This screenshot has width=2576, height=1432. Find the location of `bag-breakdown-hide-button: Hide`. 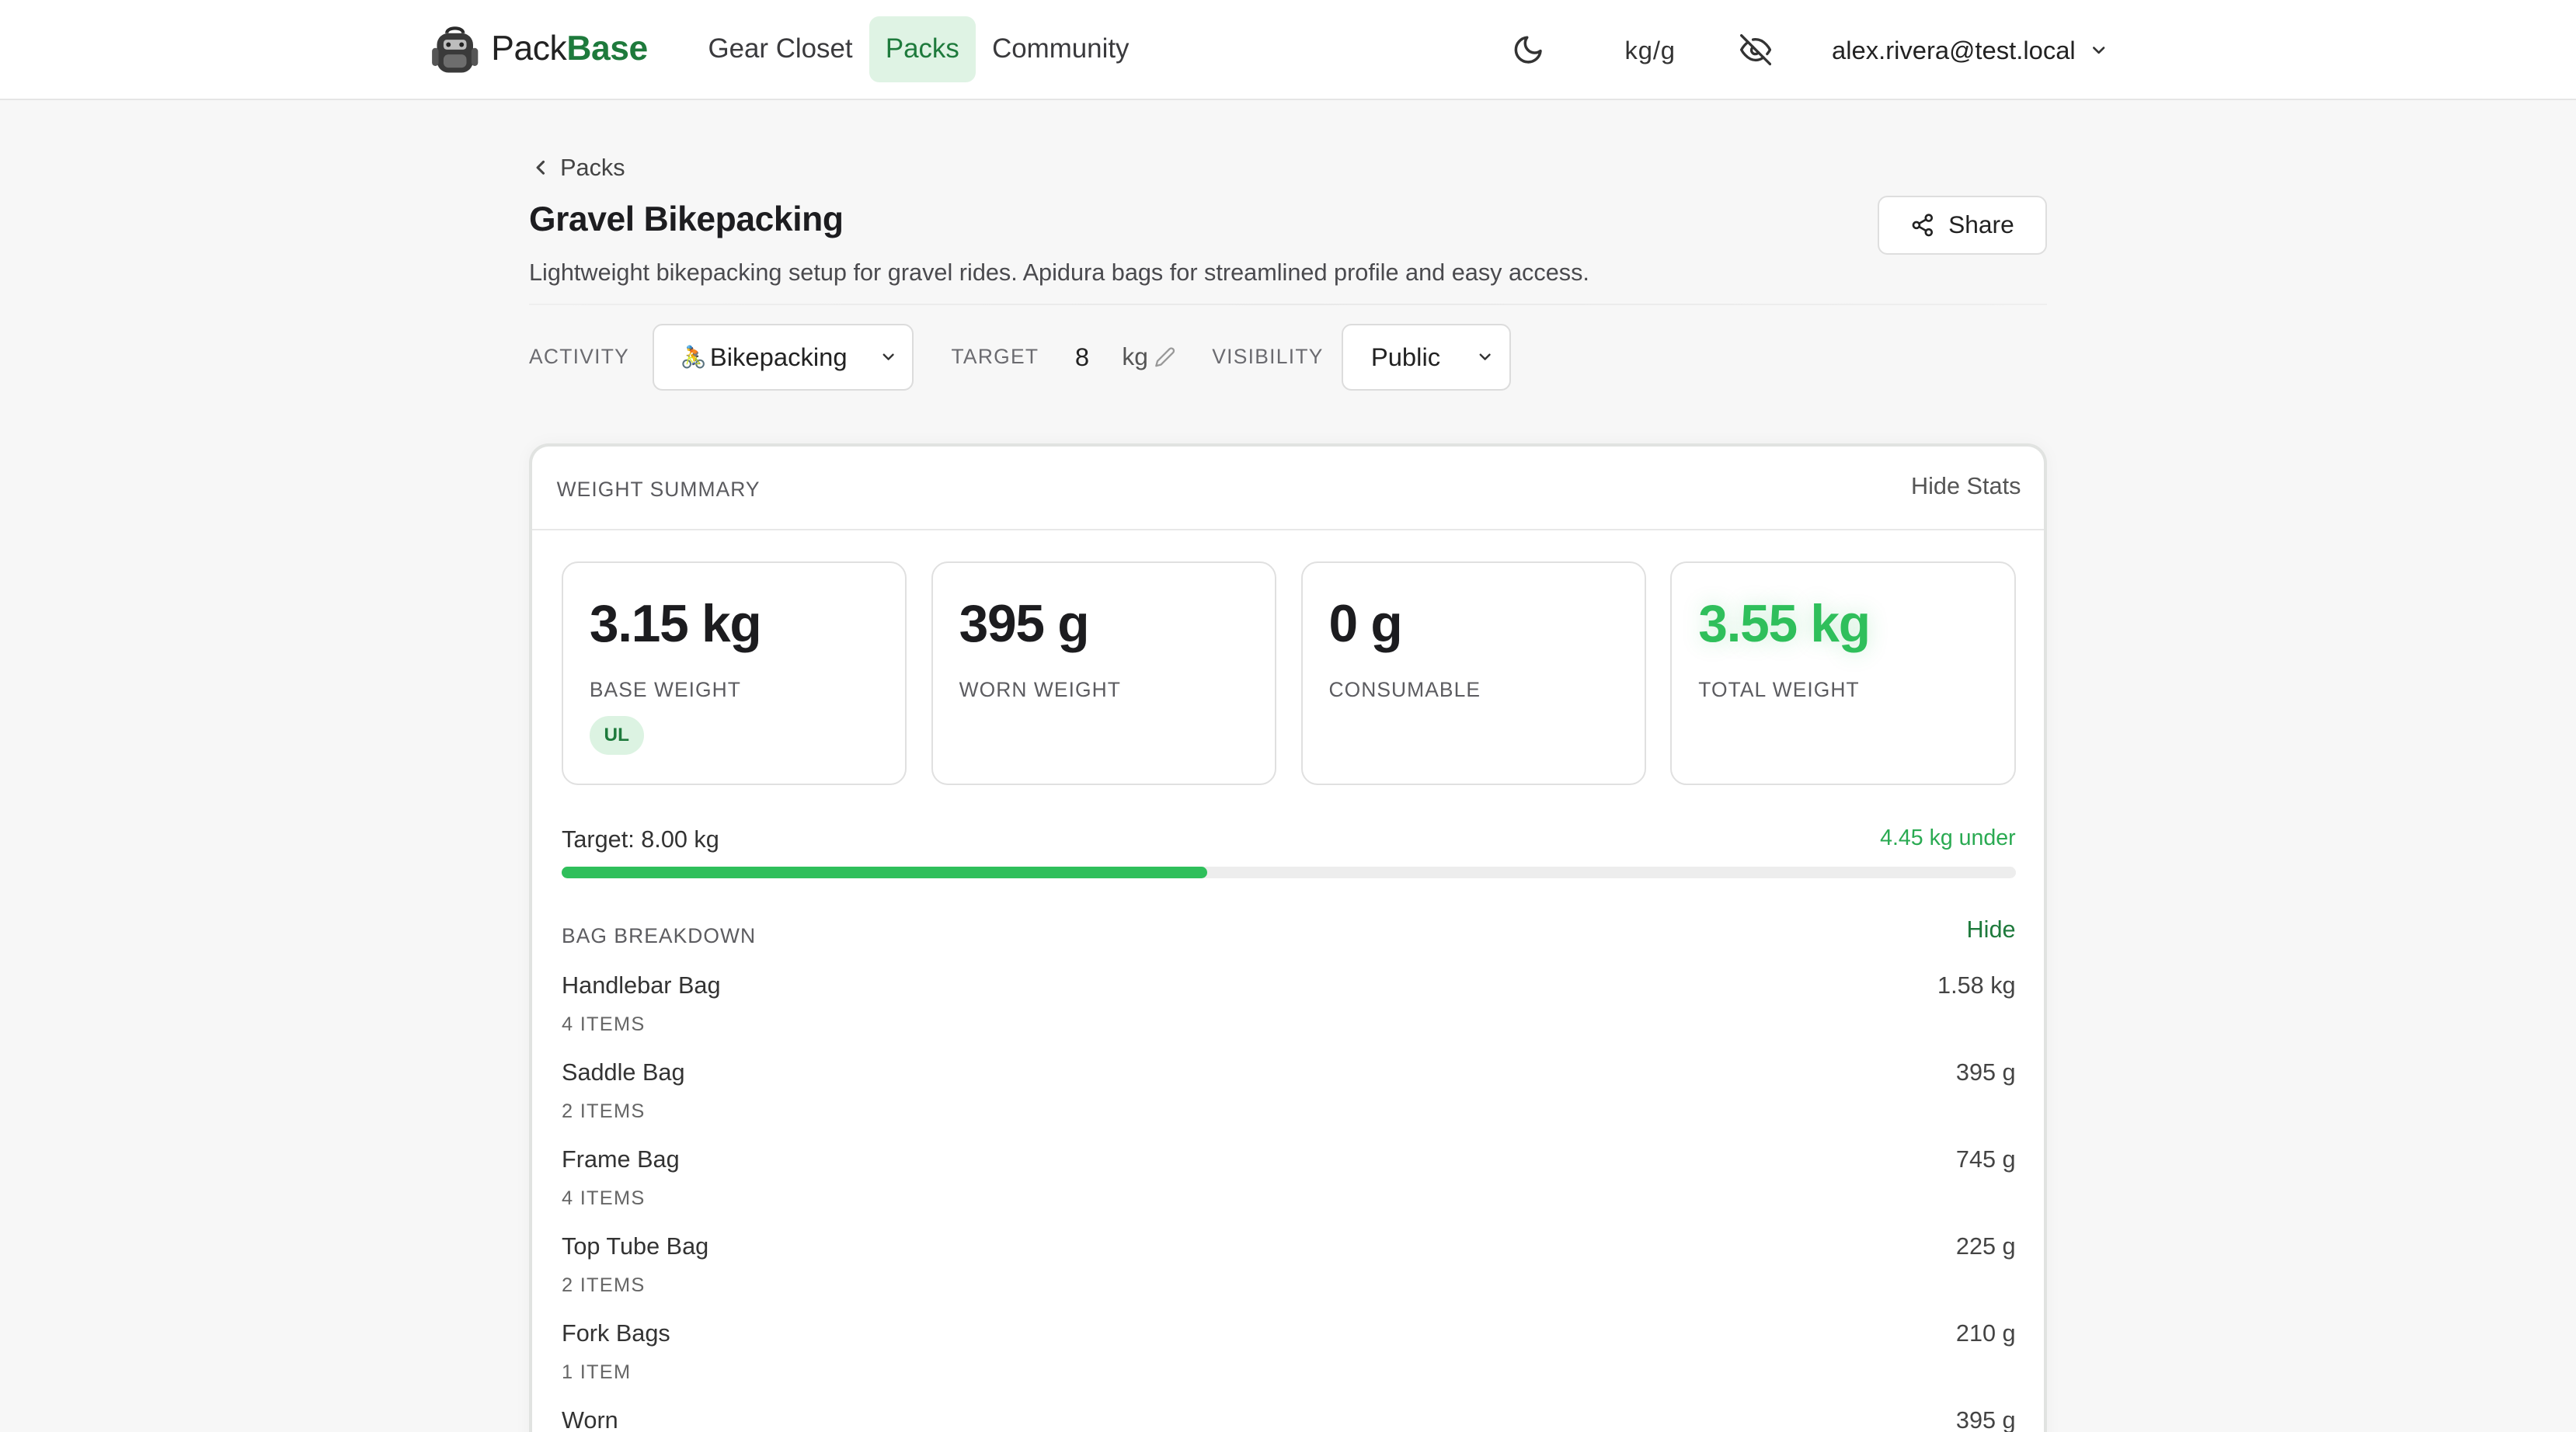

bag-breakdown-hide-button: Hide is located at coordinates (1991, 930).